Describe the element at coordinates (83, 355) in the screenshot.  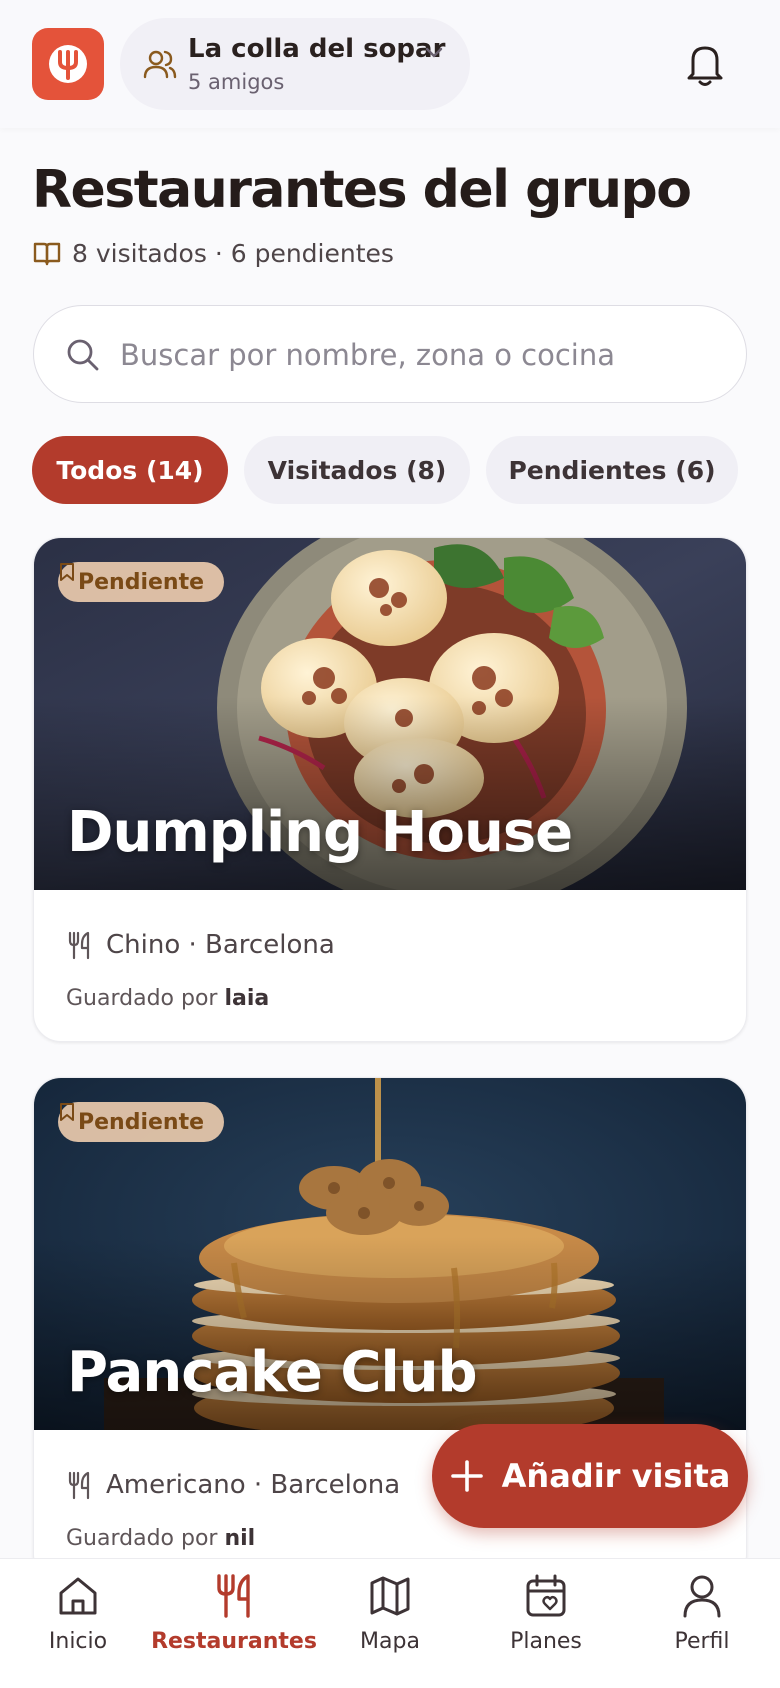
I see `search-icon` at that location.